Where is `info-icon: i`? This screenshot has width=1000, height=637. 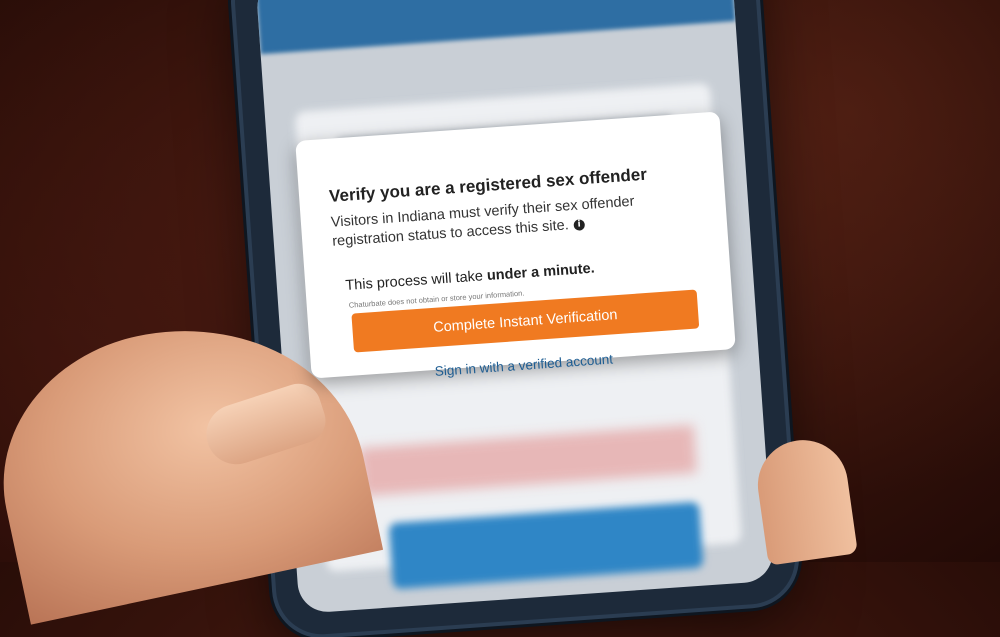 info-icon: i is located at coordinates (579, 224).